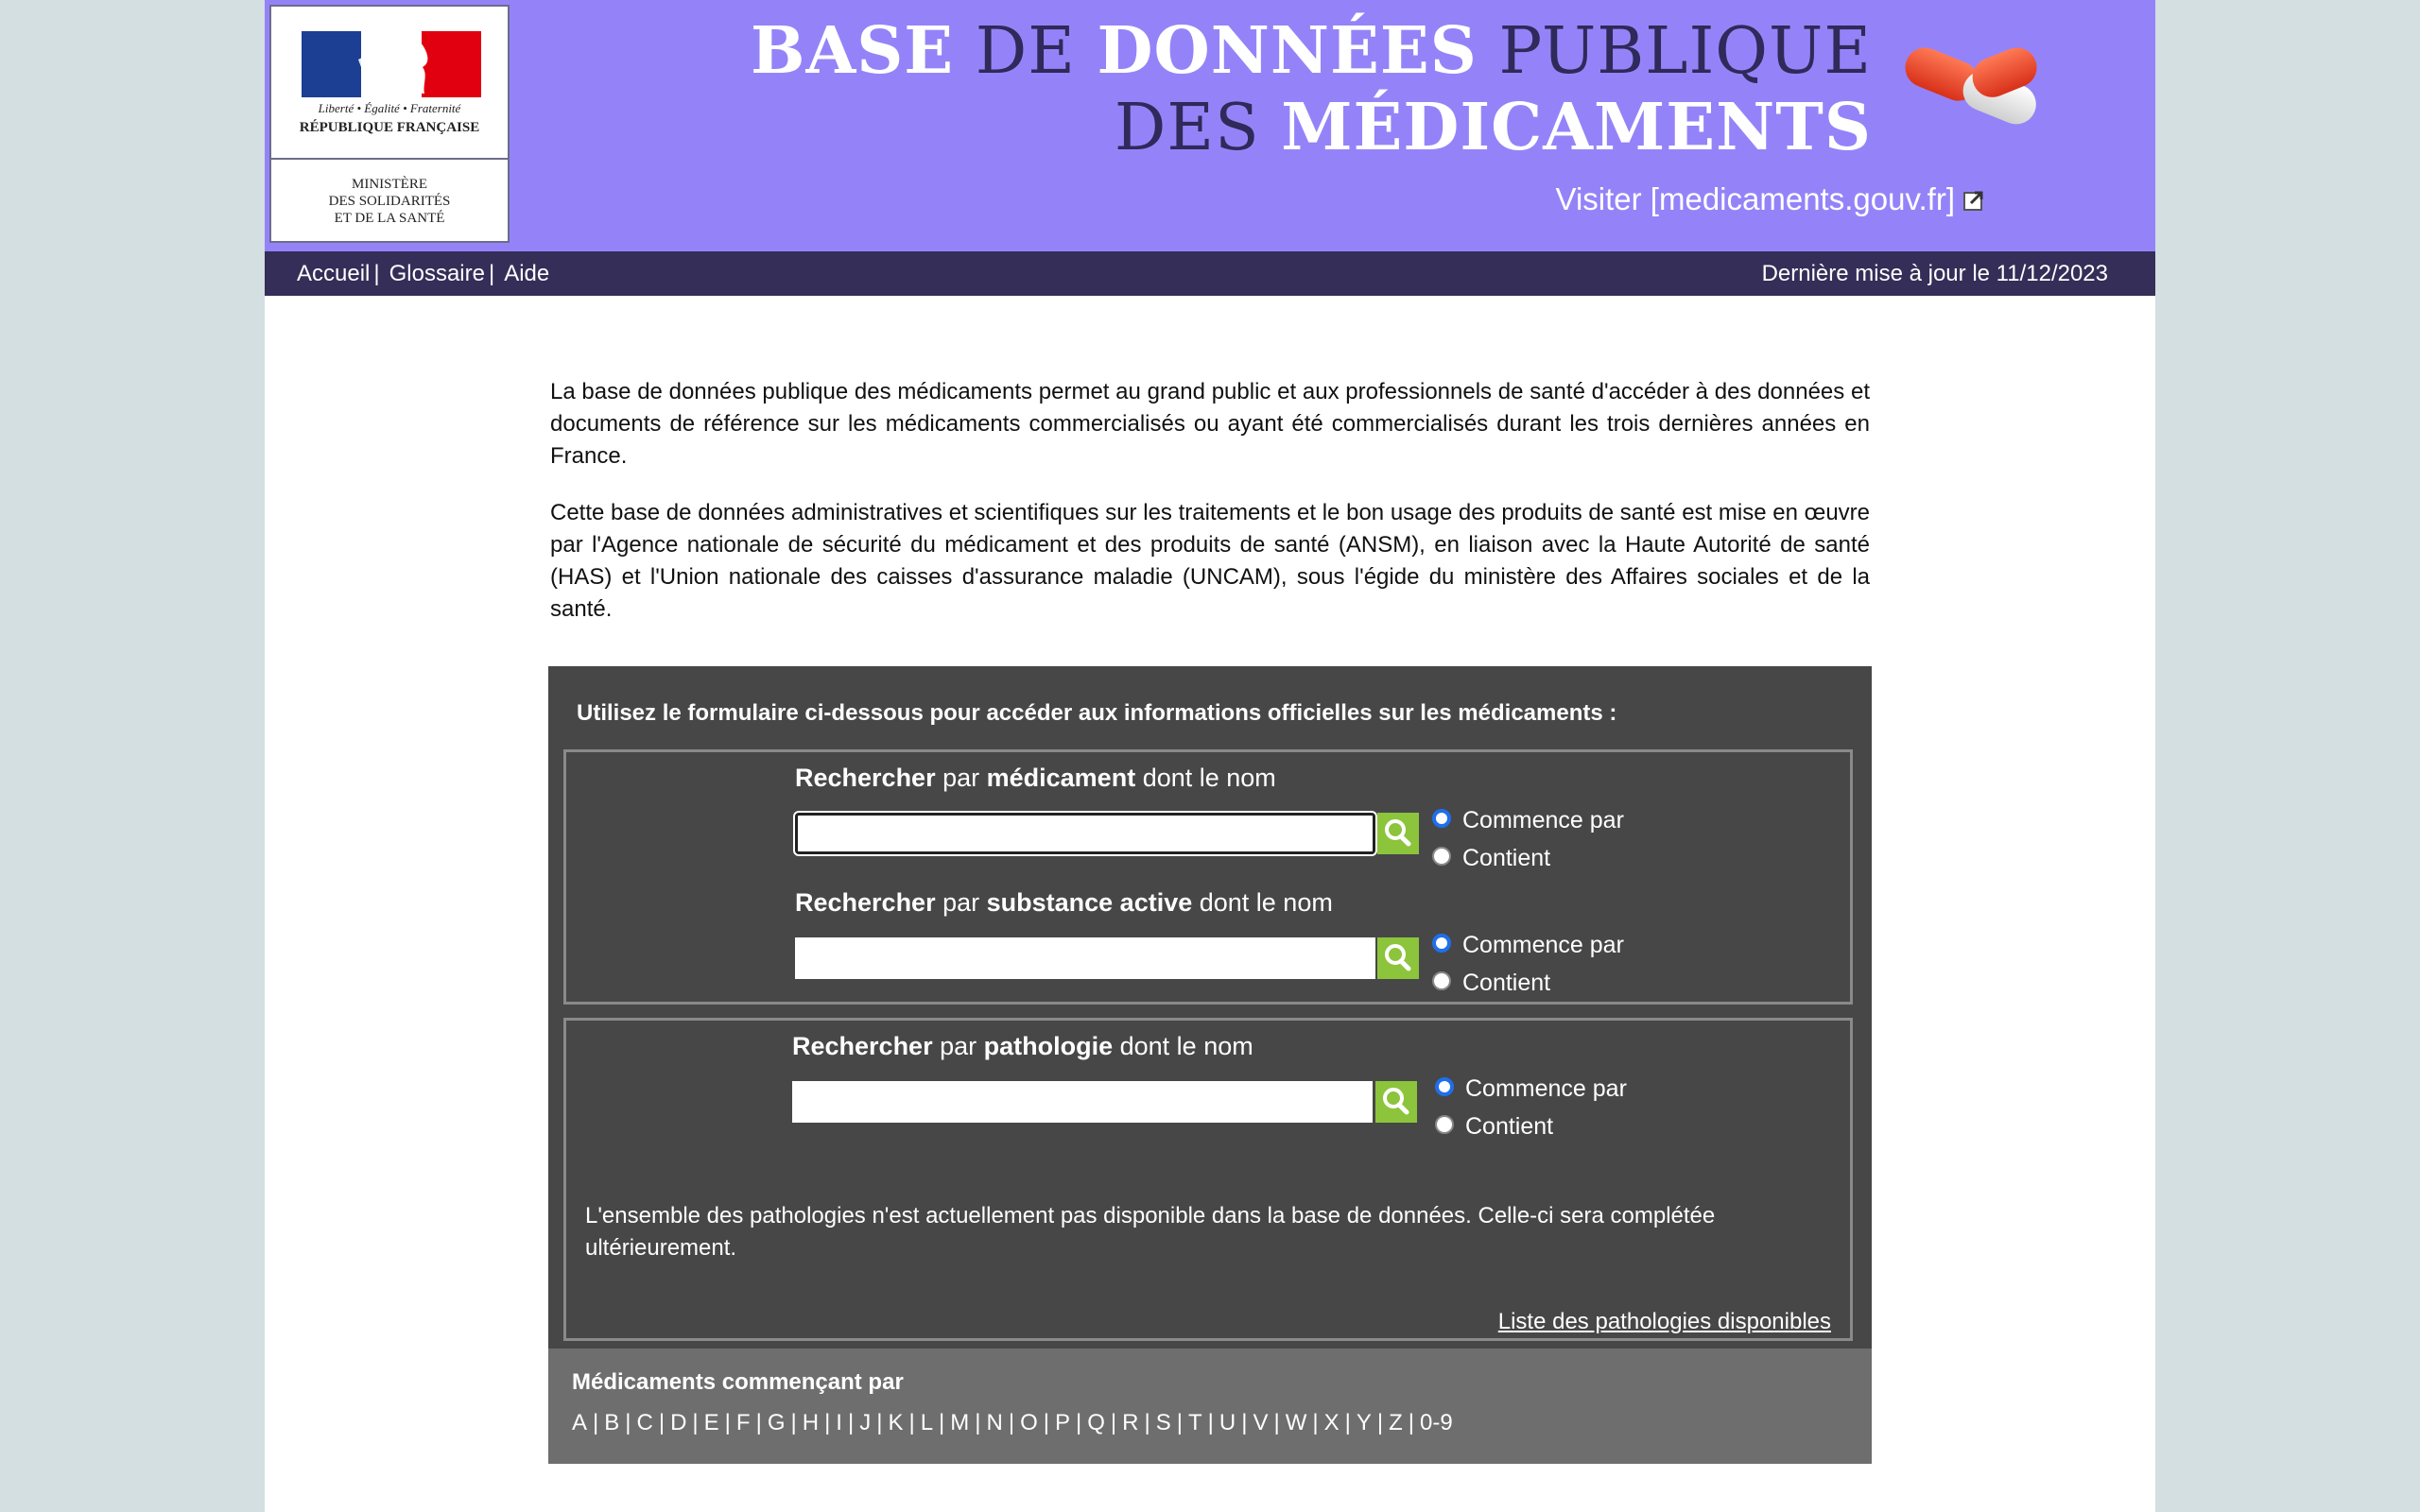 This screenshot has width=2420, height=1512. I want to click on title-word: BASE, so click(852, 51).